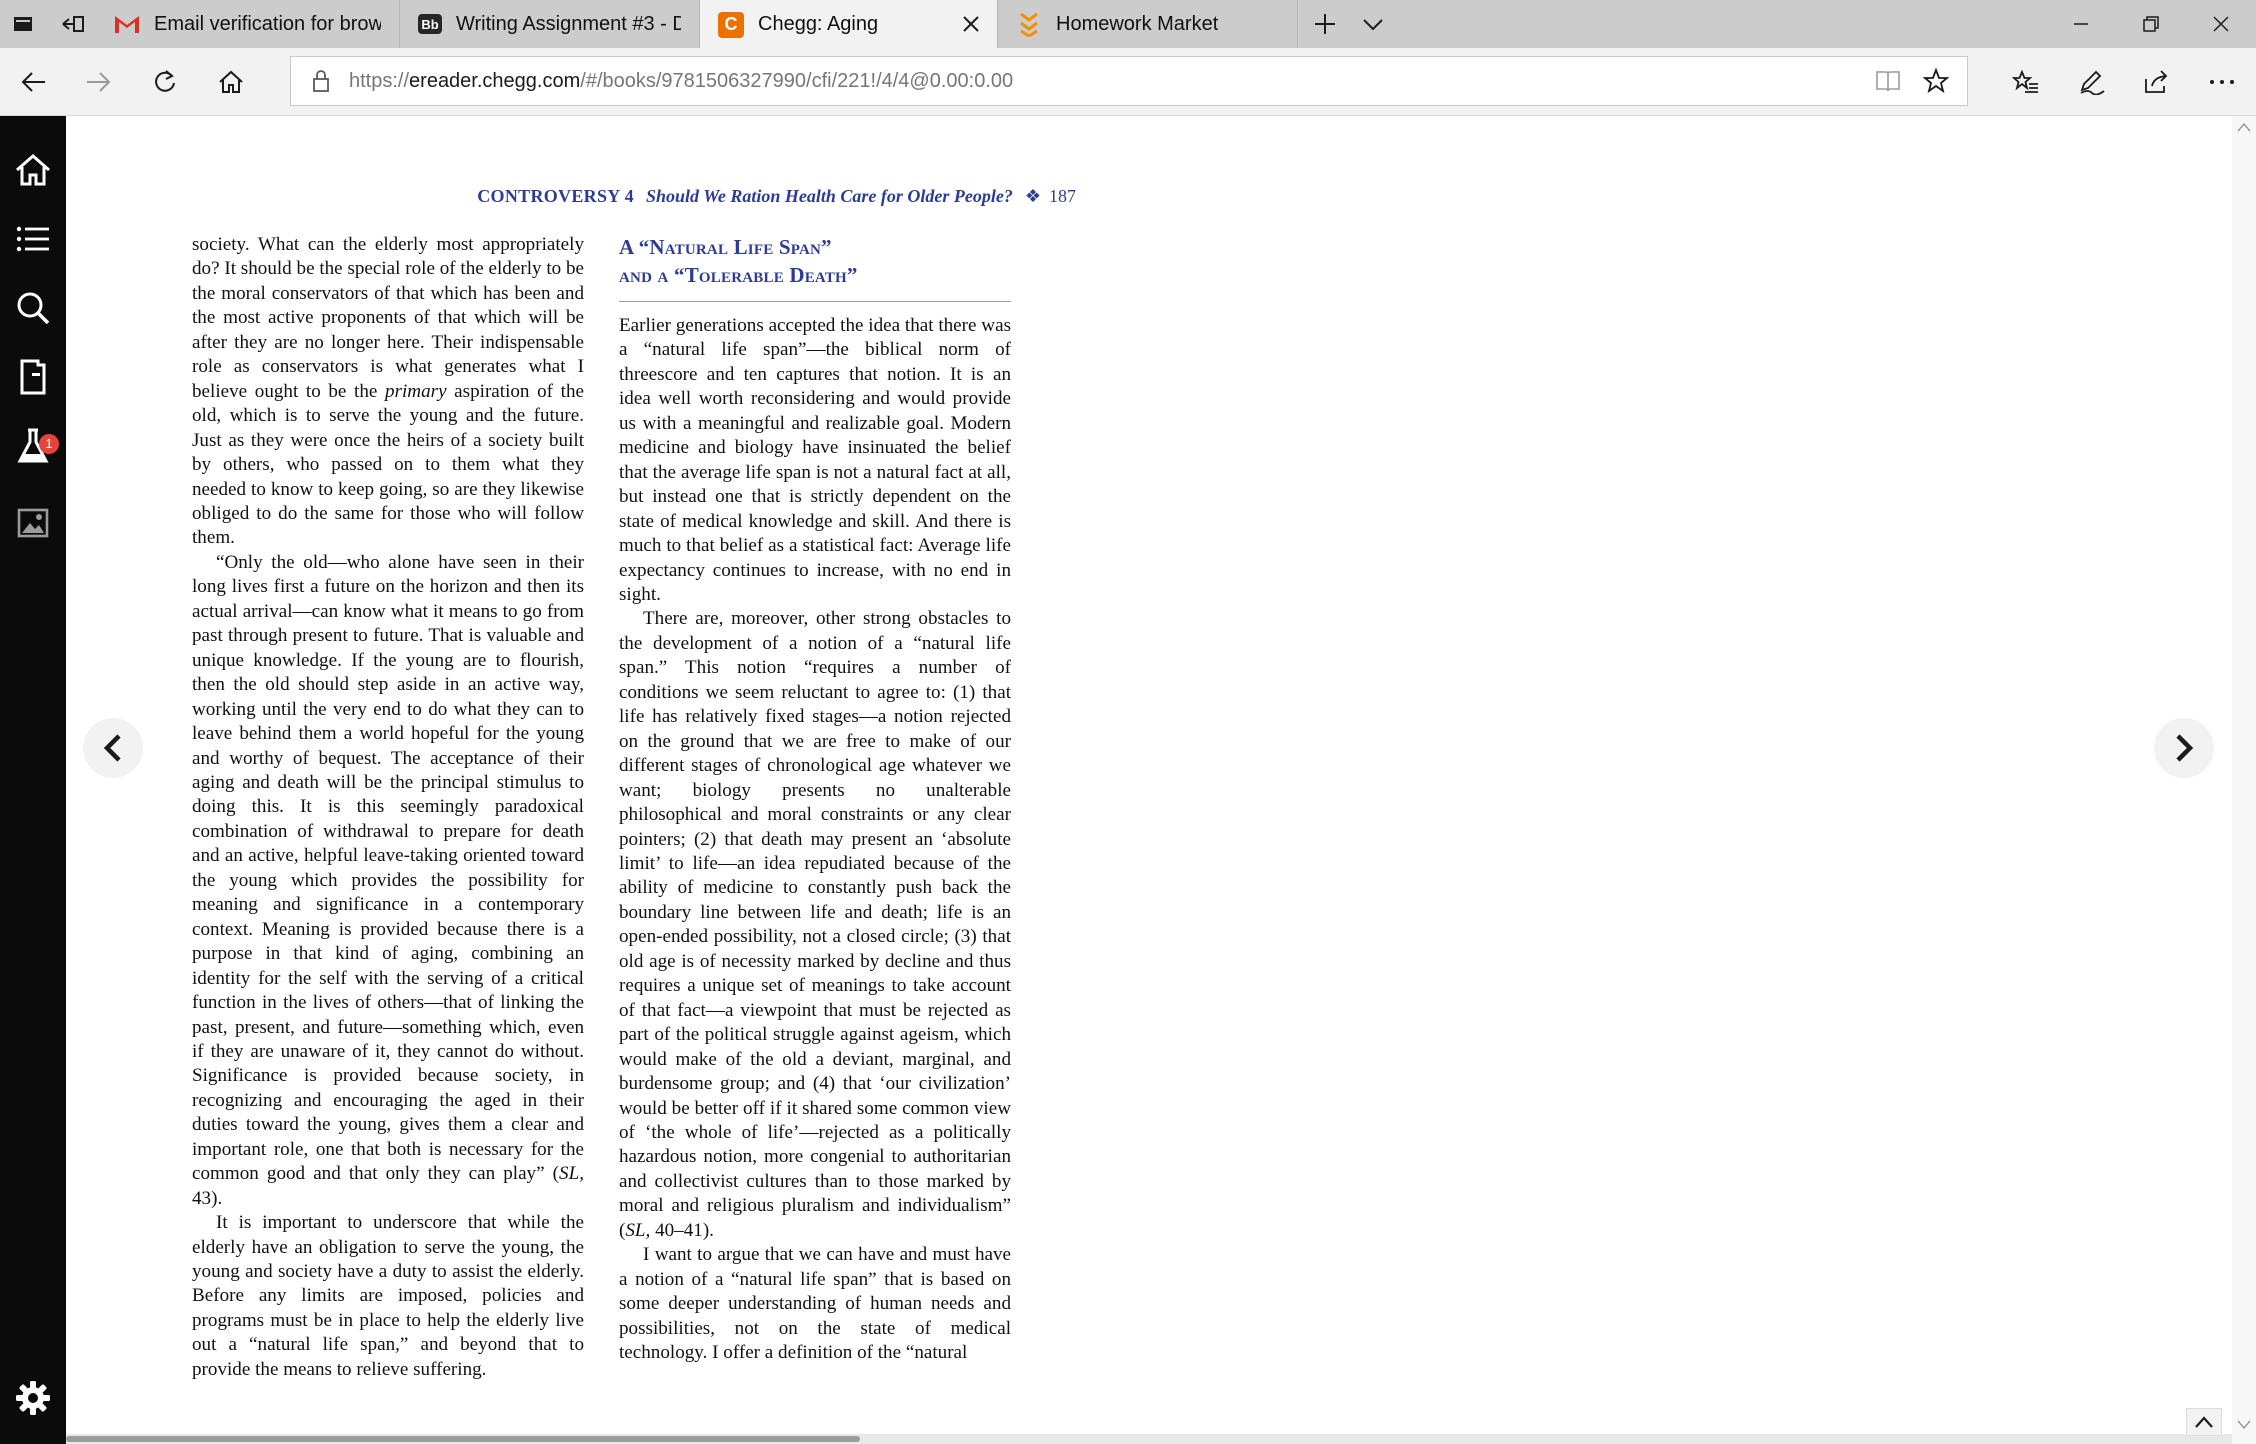  I want to click on restore-icon, so click(2151, 24).